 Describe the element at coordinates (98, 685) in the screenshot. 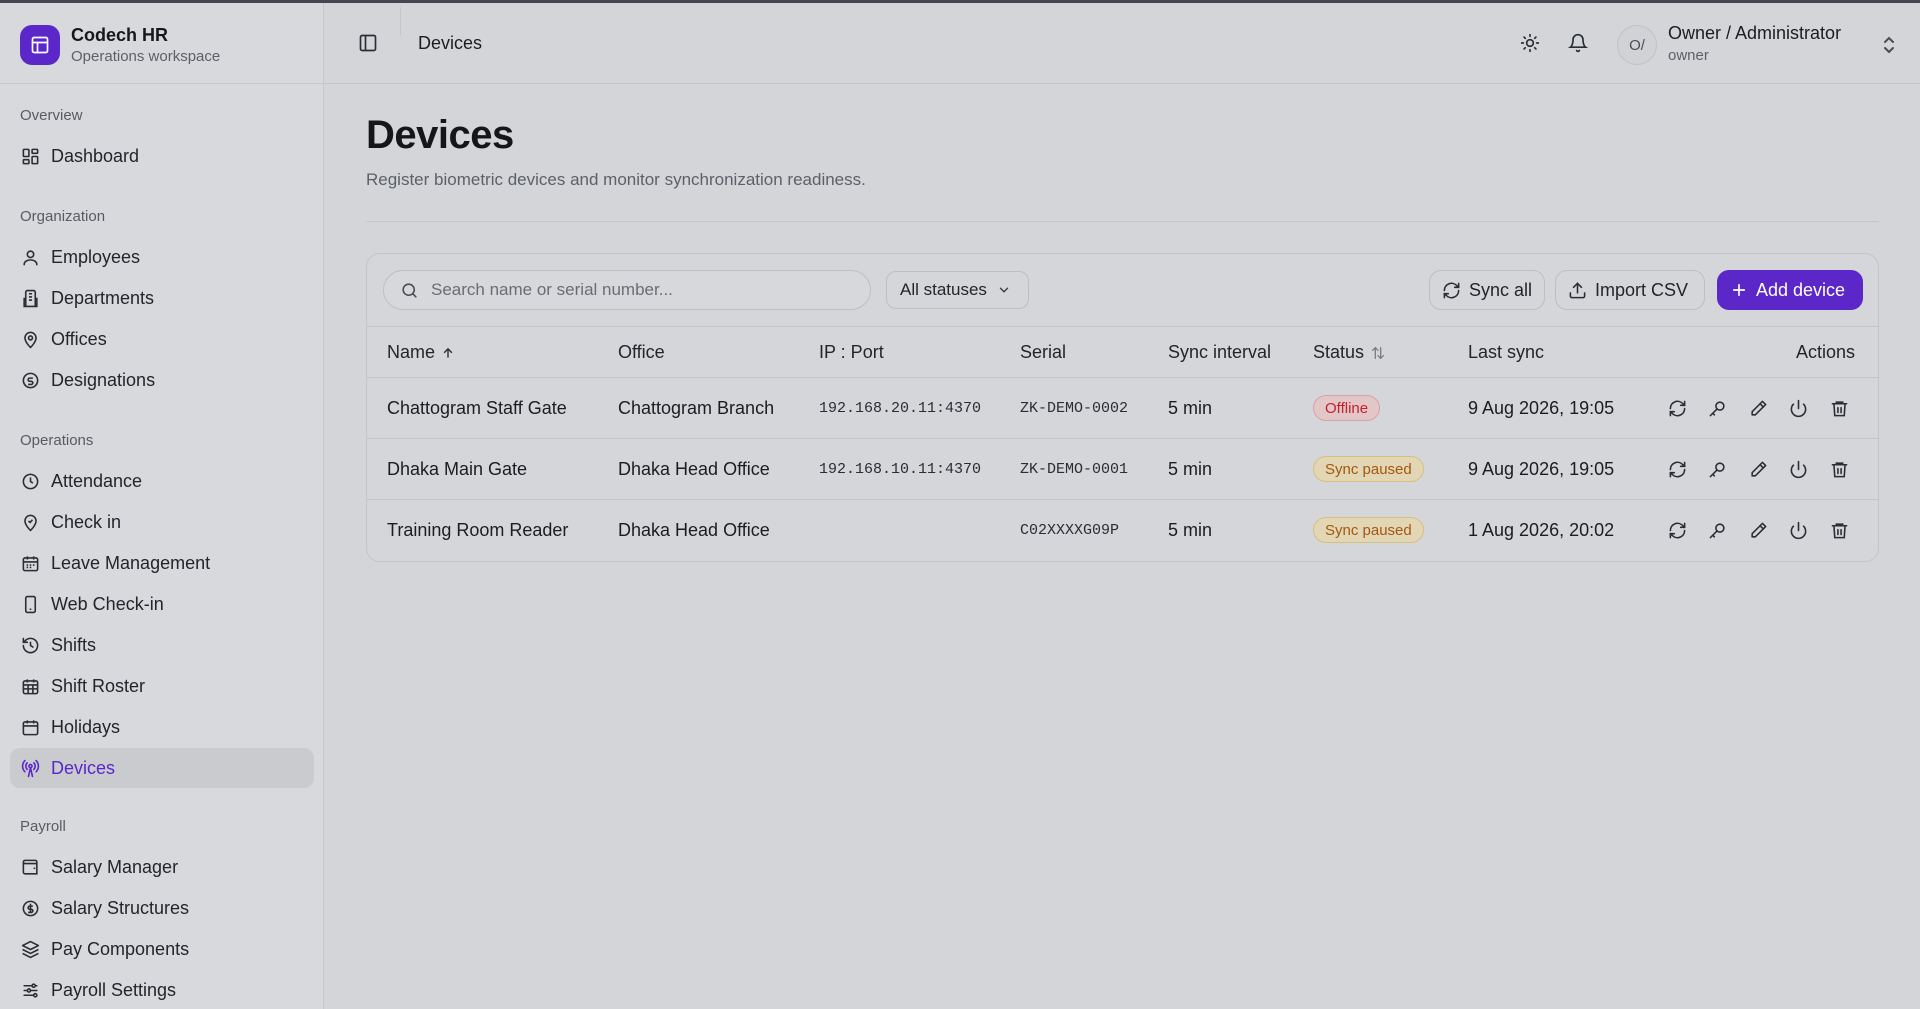

I see `sidebar-item-label: Shift Roster` at that location.